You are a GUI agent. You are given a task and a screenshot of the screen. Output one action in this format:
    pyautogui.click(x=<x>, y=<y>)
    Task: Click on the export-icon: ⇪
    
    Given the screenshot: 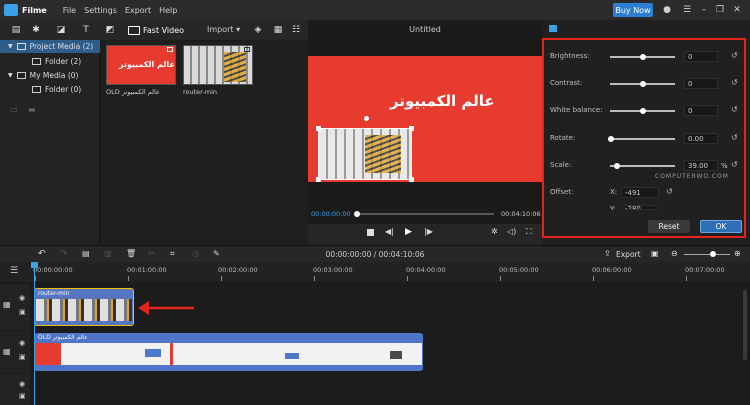 What is the action you would take?
    pyautogui.click(x=607, y=253)
    